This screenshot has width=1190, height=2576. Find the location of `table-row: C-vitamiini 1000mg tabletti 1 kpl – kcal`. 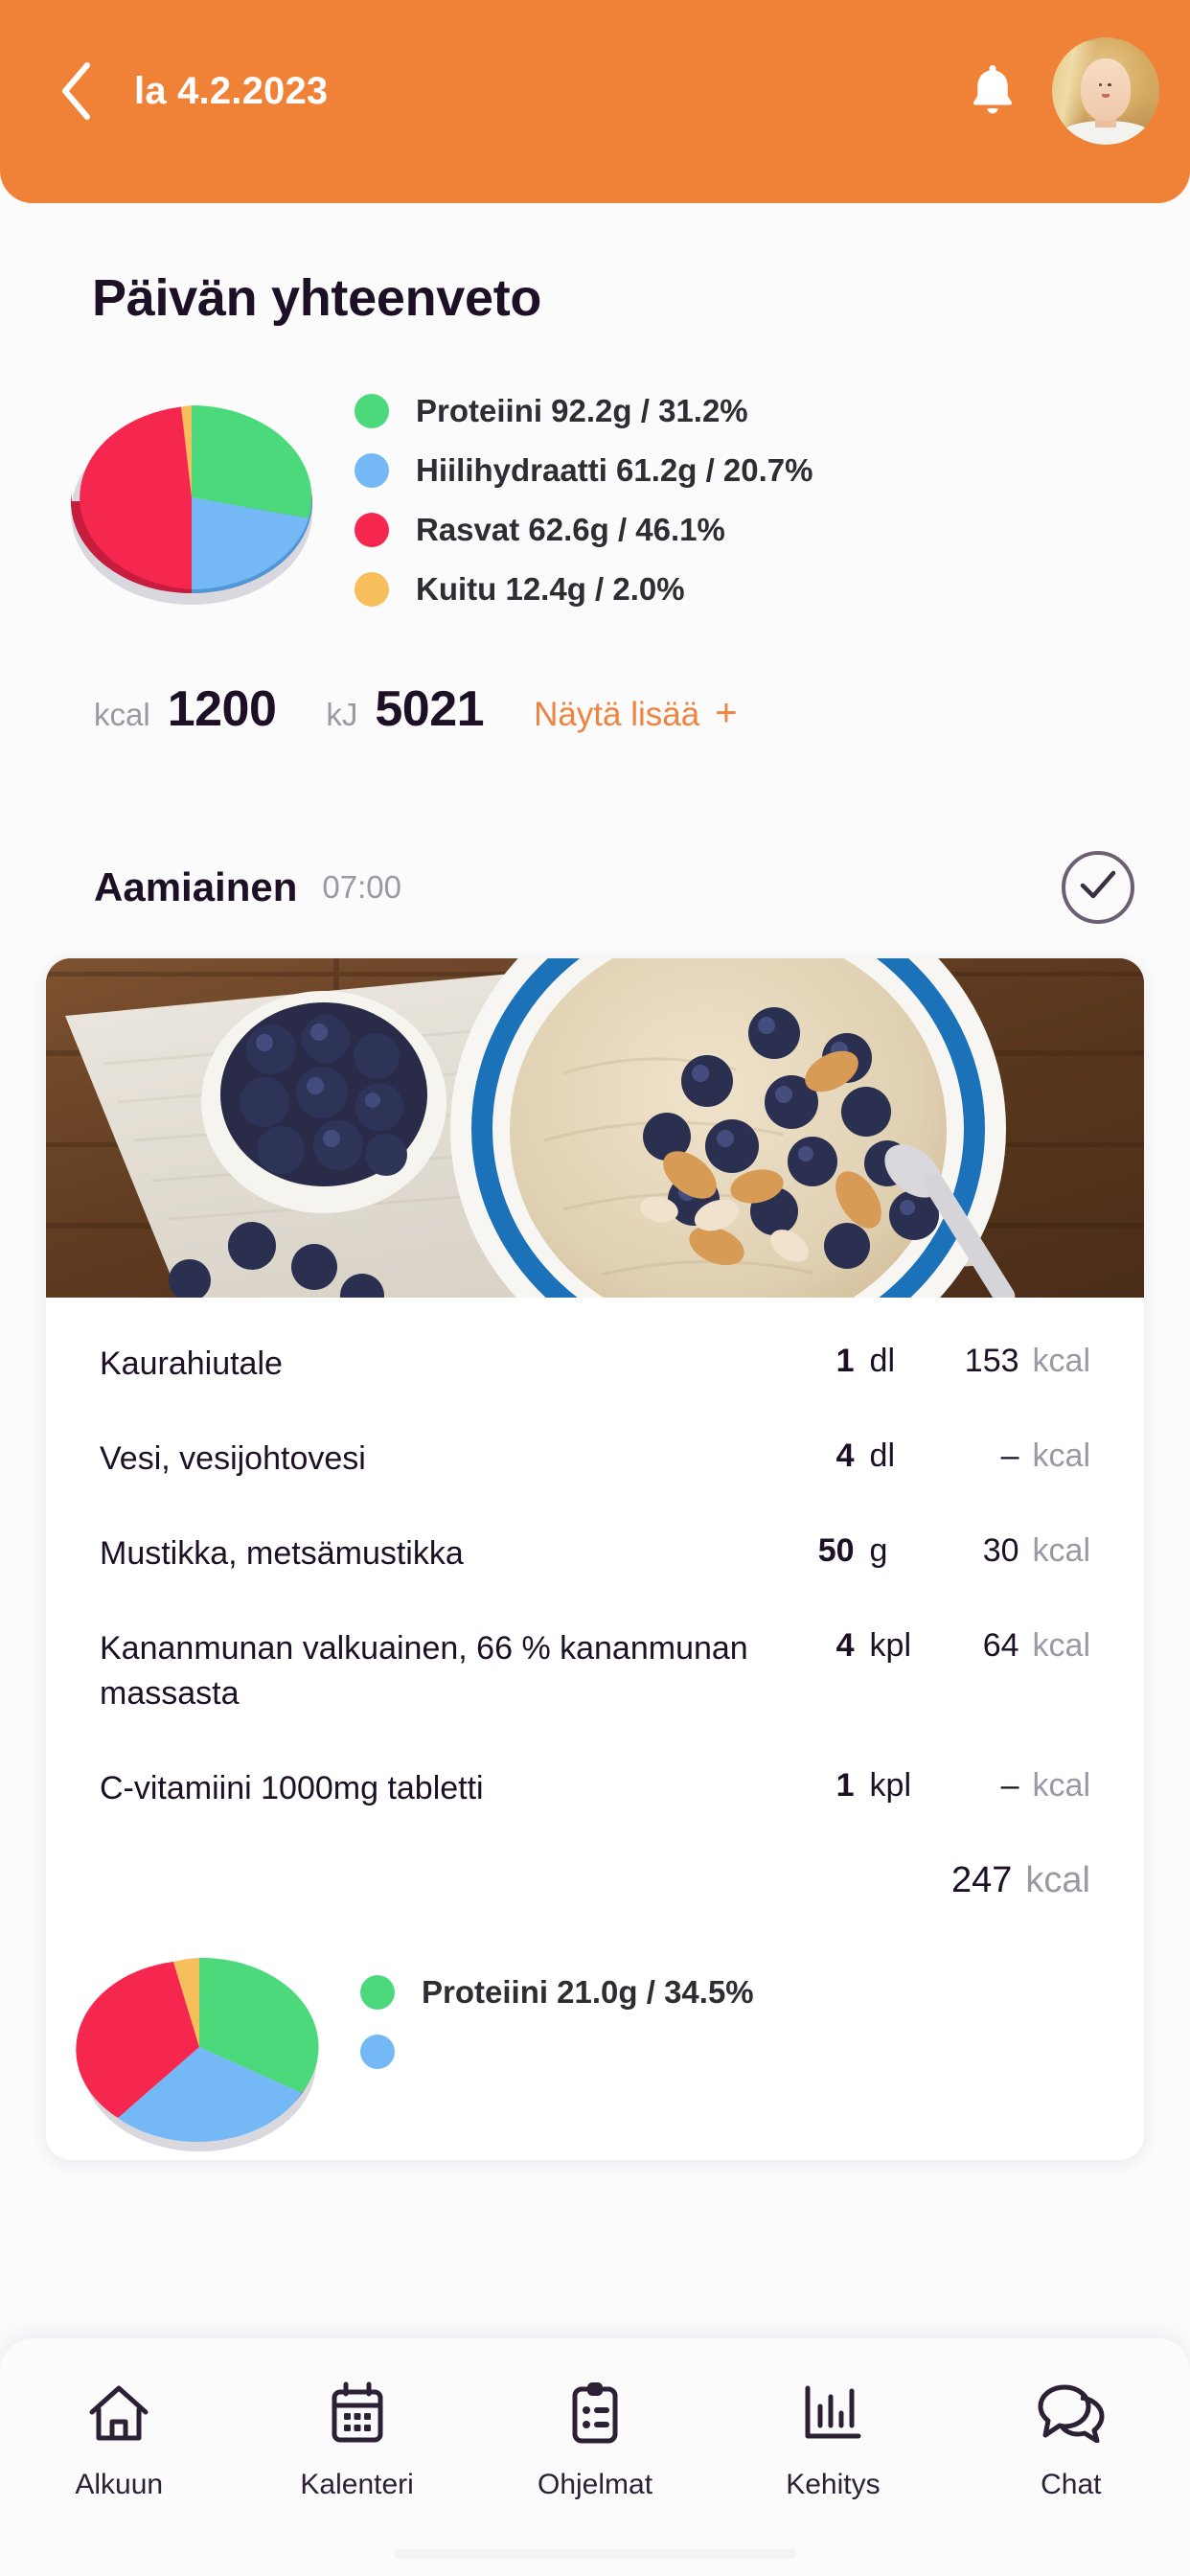

table-row: C-vitamiini 1000mg tabletti 1 kpl – kcal is located at coordinates (595, 1788).